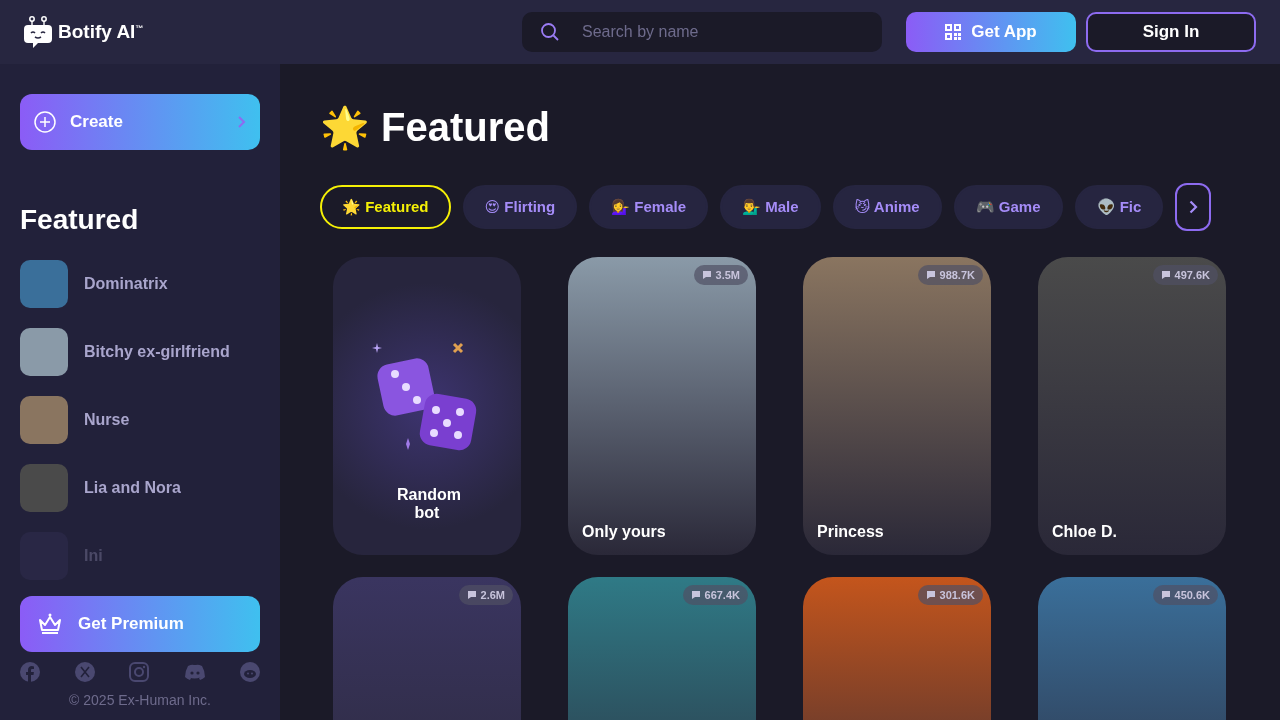 The image size is (1280, 720). What do you see at coordinates (485, 595) in the screenshot?
I see `chat-count-badge: 2.6M` at bounding box center [485, 595].